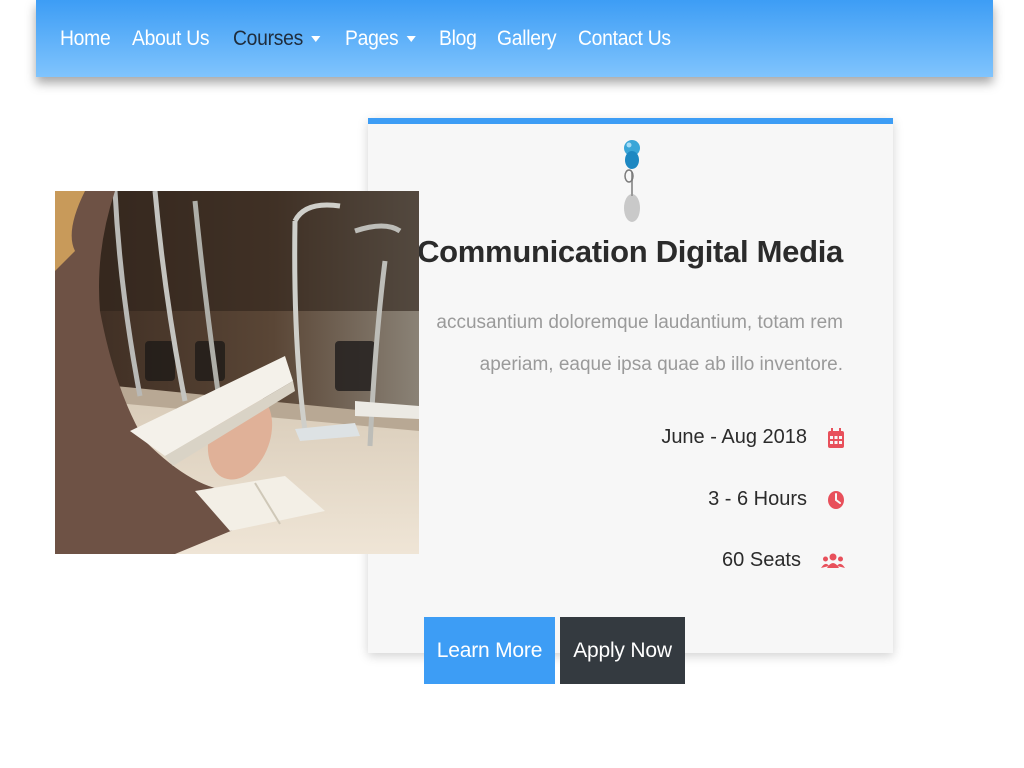  I want to click on nav-contact-us-label: Contact Us, so click(625, 38).